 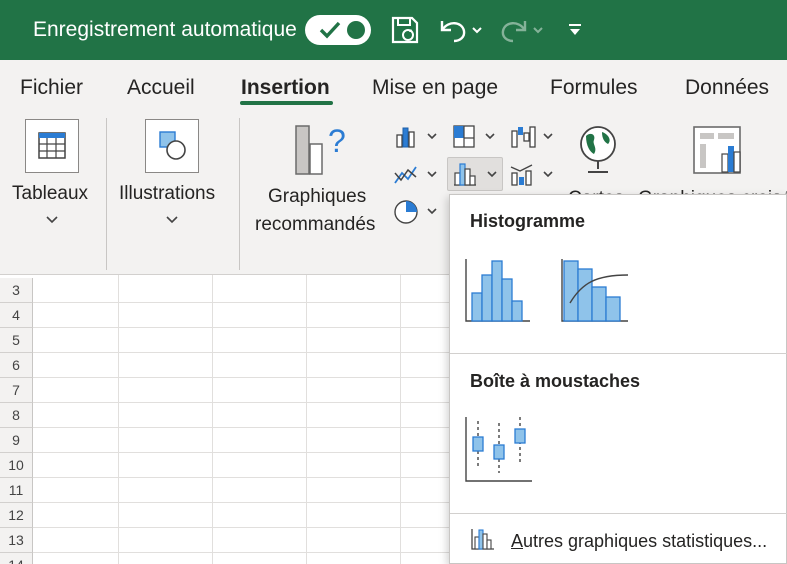 I want to click on boxwhisker-heading: Boîte à moustaches, so click(x=555, y=381).